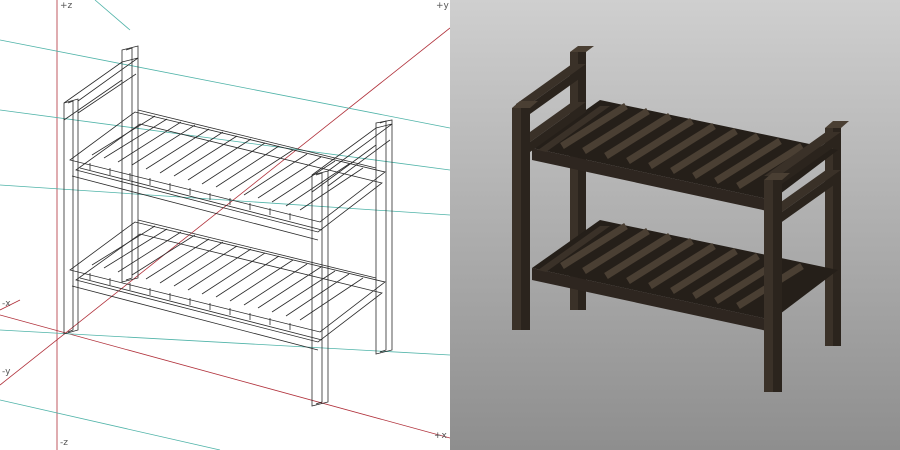  What do you see at coordinates (442, 6) in the screenshot?
I see `axis-label-y-pos: +y` at bounding box center [442, 6].